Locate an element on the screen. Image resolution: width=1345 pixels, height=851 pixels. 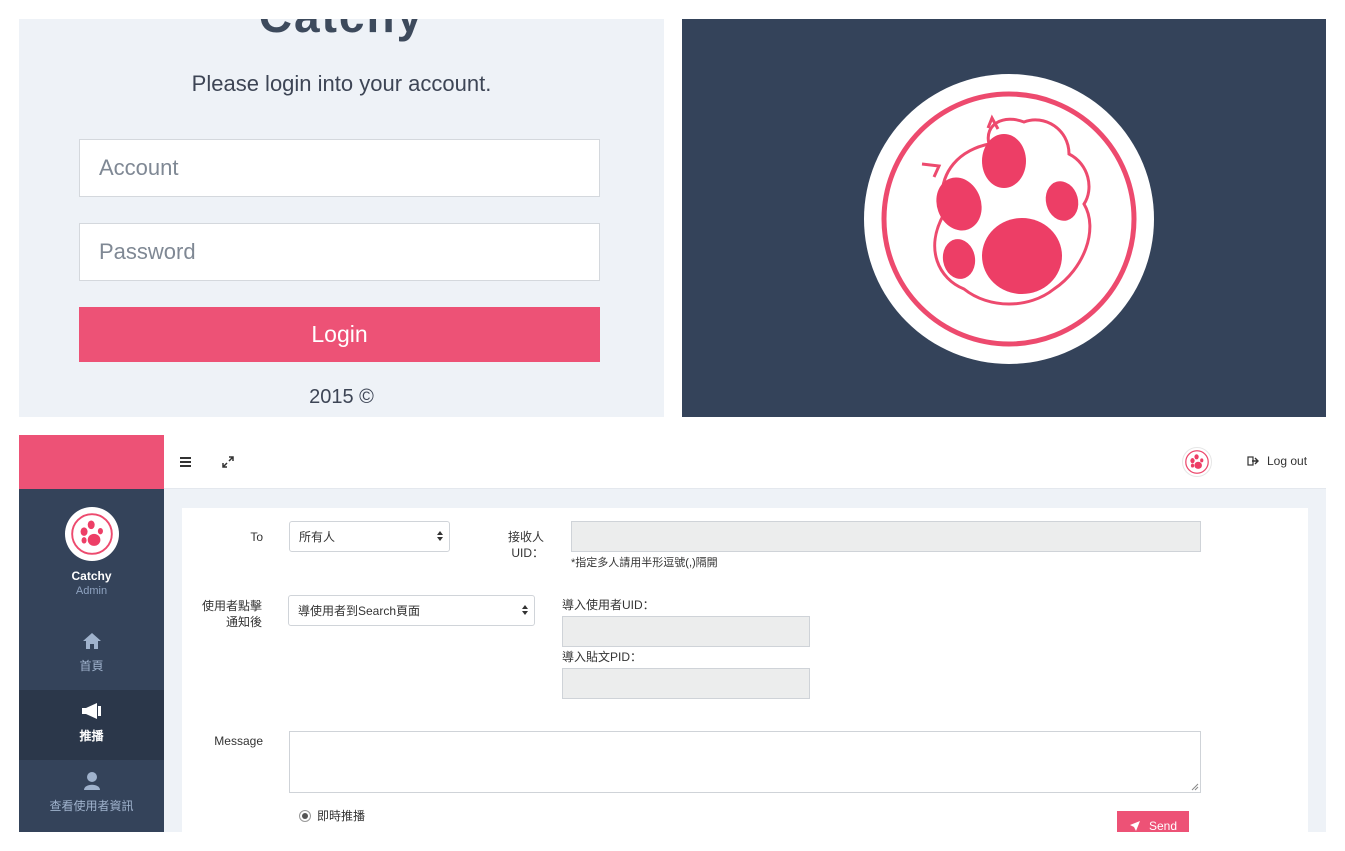
logout-button: Log out is located at coordinates (1277, 461).